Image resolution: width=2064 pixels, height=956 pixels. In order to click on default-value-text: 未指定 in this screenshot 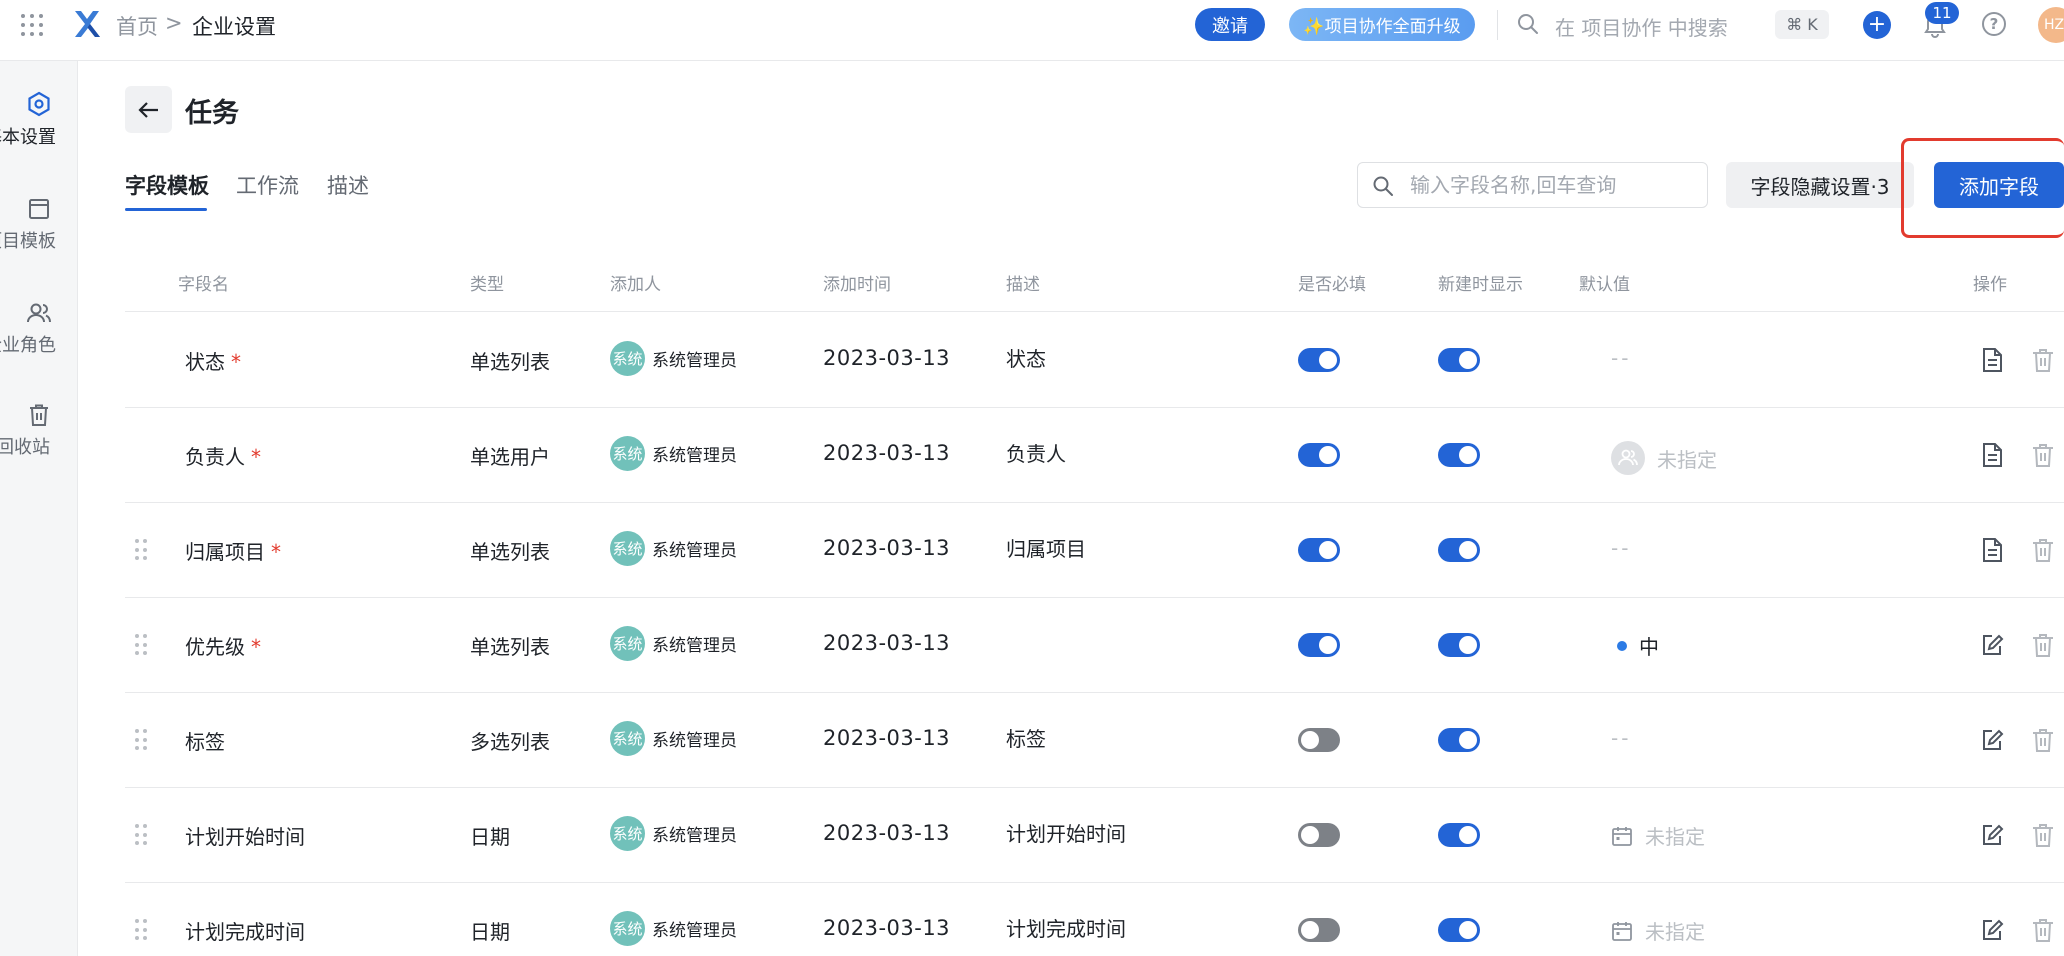, I will do `click(1687, 459)`.